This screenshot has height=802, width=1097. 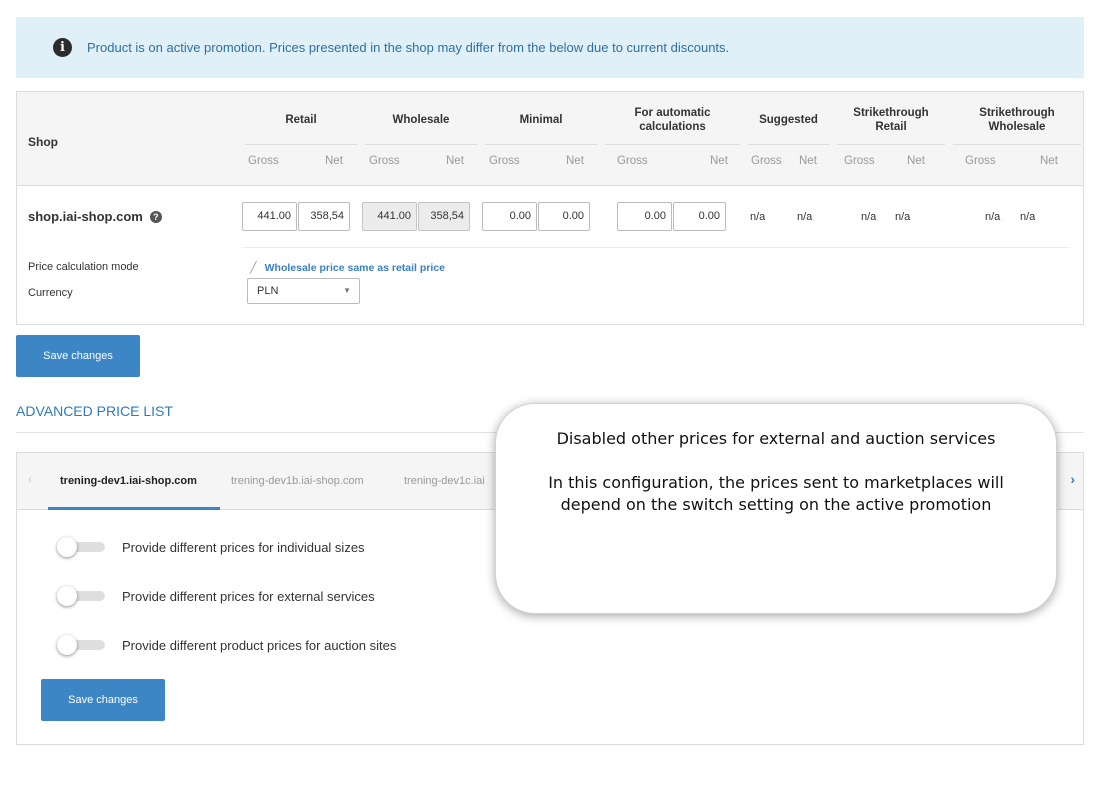 I want to click on retail-header: Retail, so click(x=301, y=120).